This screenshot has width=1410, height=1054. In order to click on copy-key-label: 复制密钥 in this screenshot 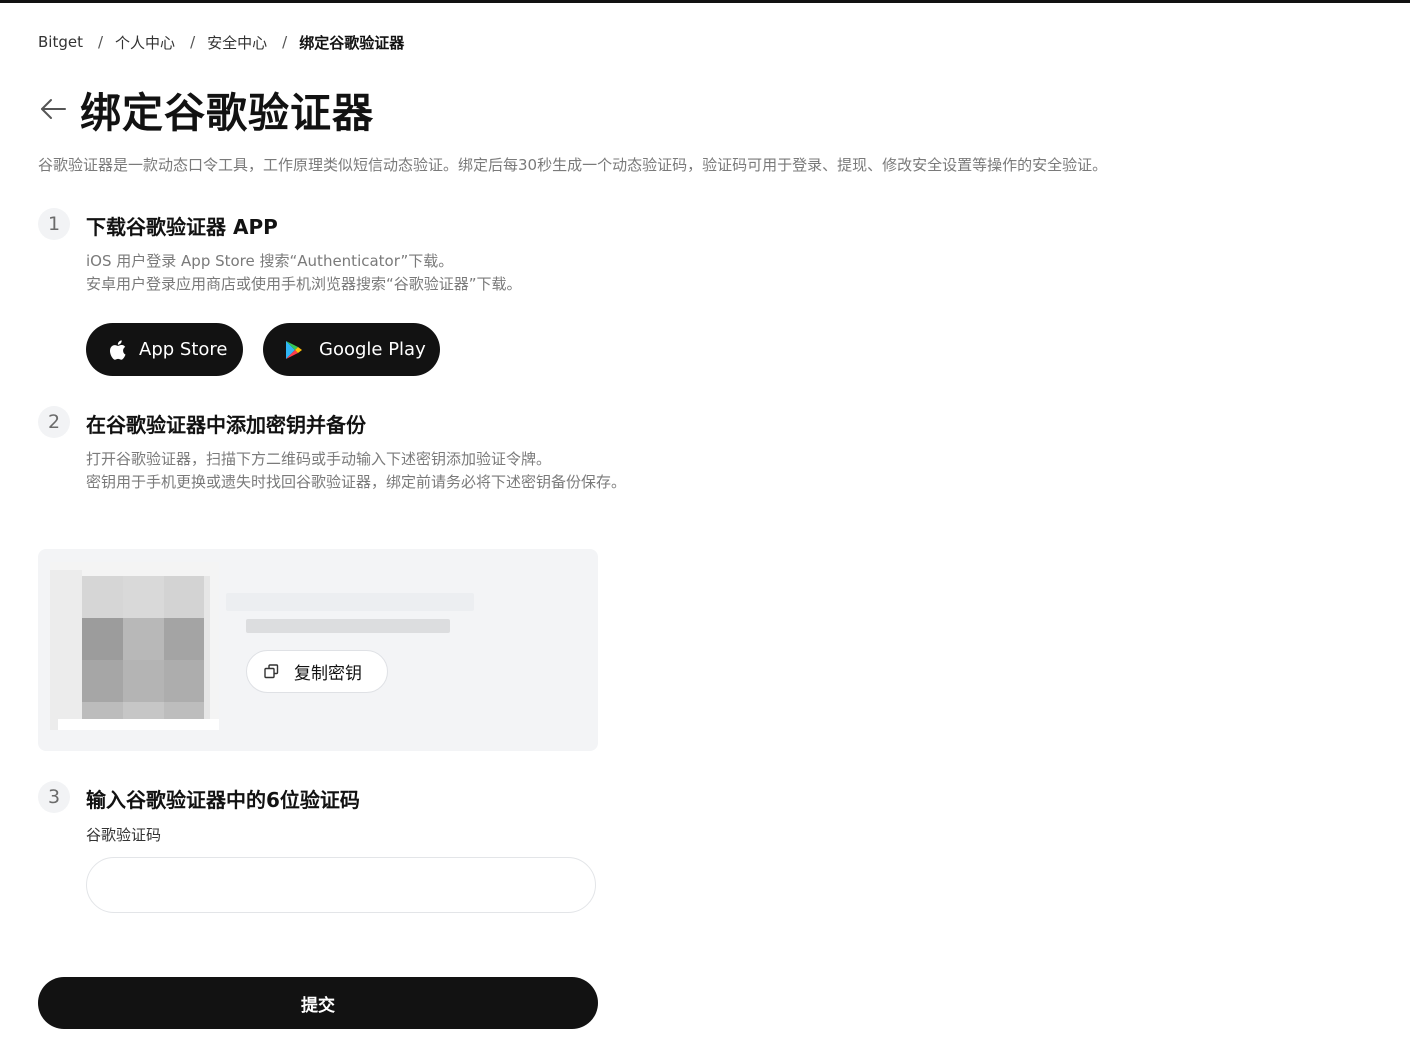, I will do `click(328, 674)`.